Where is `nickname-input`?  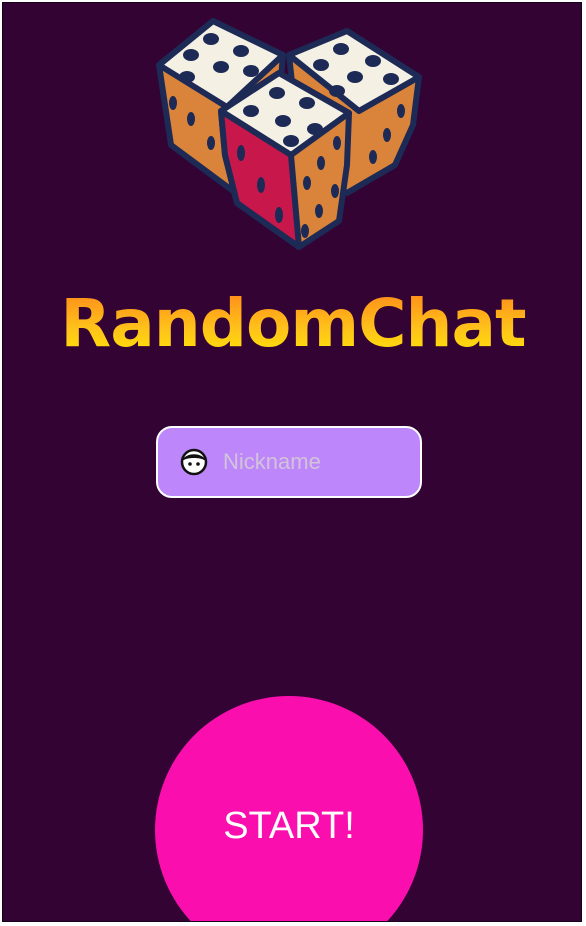 nickname-input is located at coordinates (313, 462).